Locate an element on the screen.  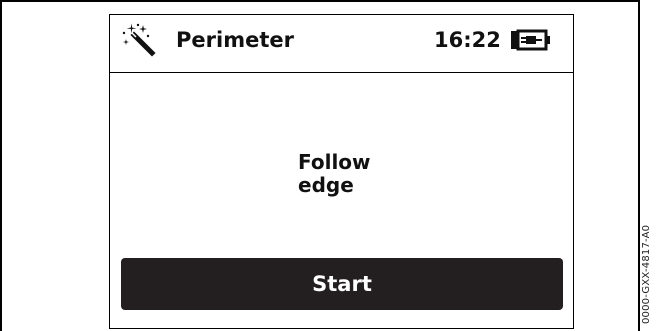
header-bar: Perimeter 16:22 is located at coordinates (341, 44).